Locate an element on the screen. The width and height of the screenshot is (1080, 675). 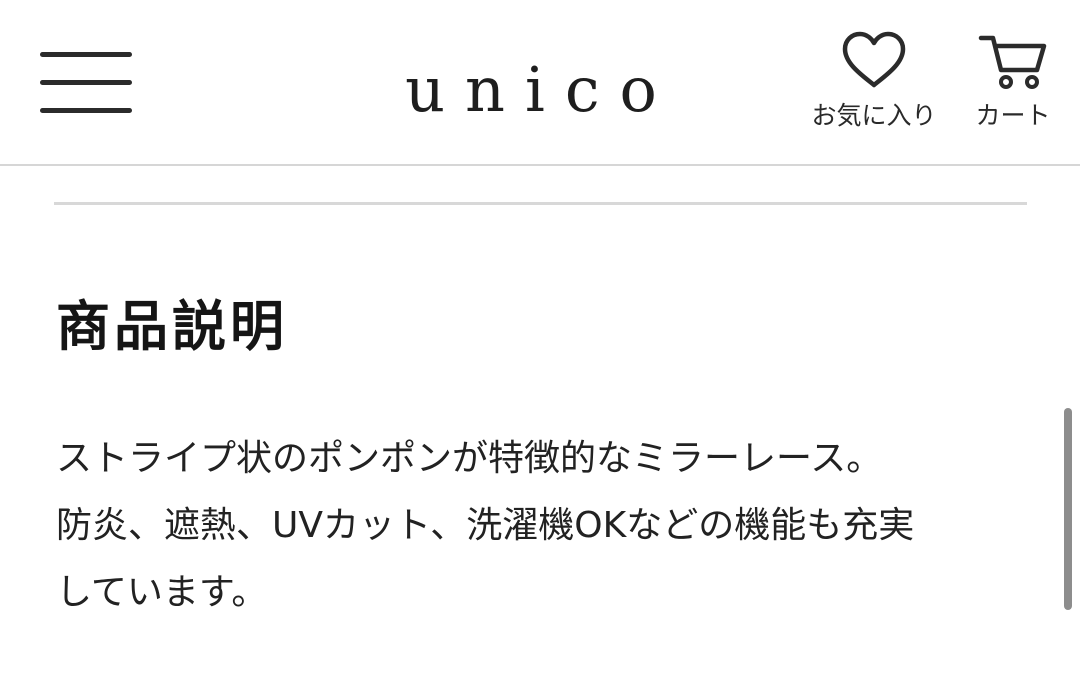
cart-icon is located at coordinates (1012, 62).